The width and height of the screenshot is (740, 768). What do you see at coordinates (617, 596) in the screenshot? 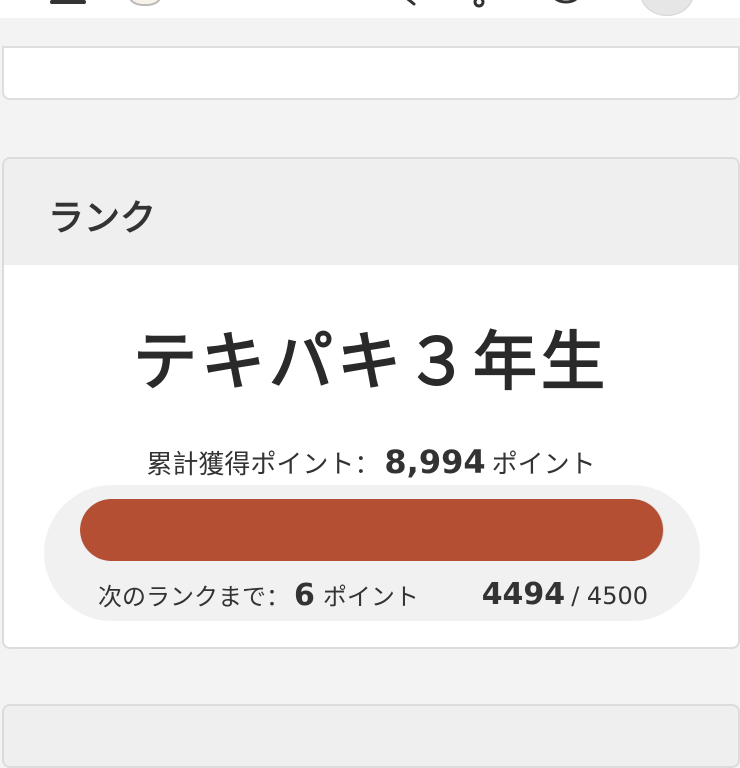
I see `progress-target: 4500` at bounding box center [617, 596].